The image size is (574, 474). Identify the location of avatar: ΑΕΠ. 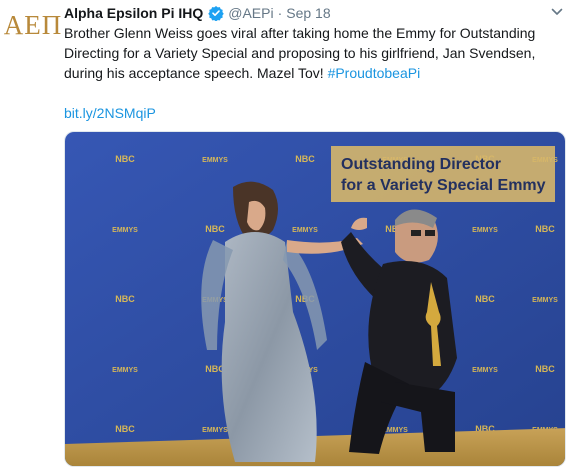
(33, 25).